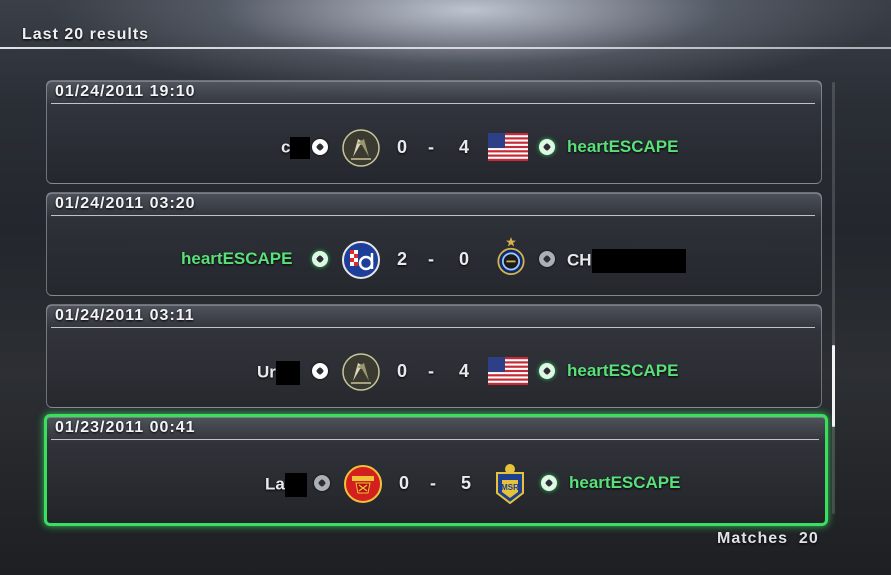 This screenshot has width=891, height=575. I want to click on away-score: 0, so click(464, 259).